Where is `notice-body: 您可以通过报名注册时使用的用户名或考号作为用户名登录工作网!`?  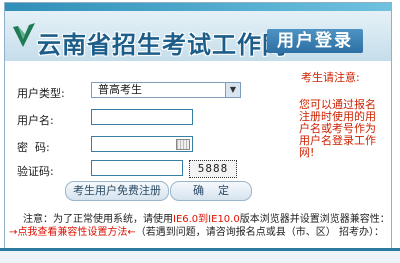 notice-body: 您可以通过报名注册时使用的用户名或考号作为用户名登录工作网! is located at coordinates (337, 128).